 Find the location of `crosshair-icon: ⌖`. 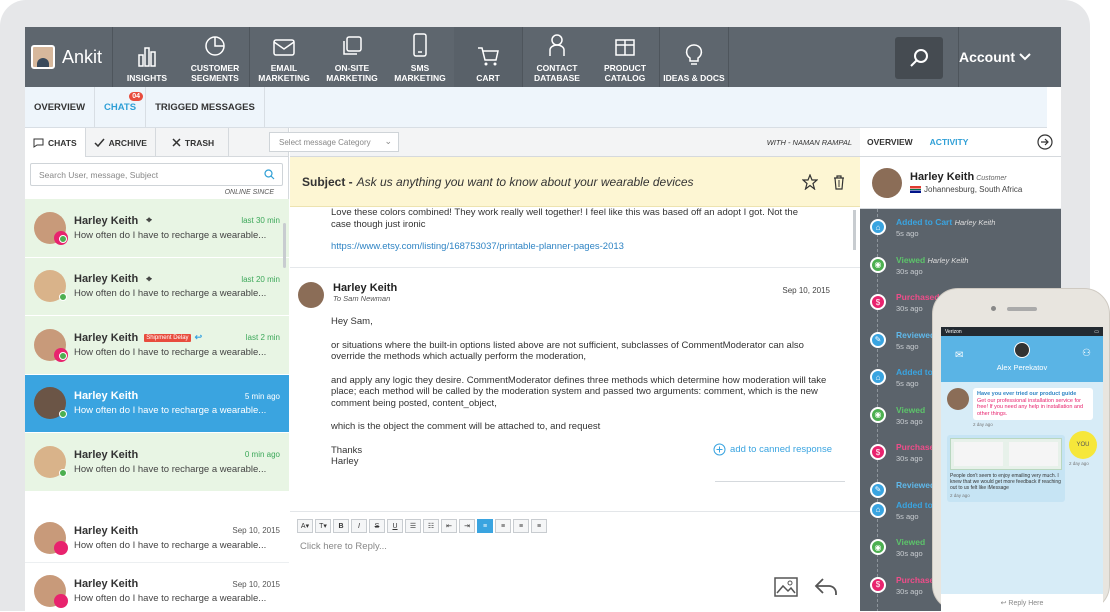

crosshair-icon: ⌖ is located at coordinates (149, 221).